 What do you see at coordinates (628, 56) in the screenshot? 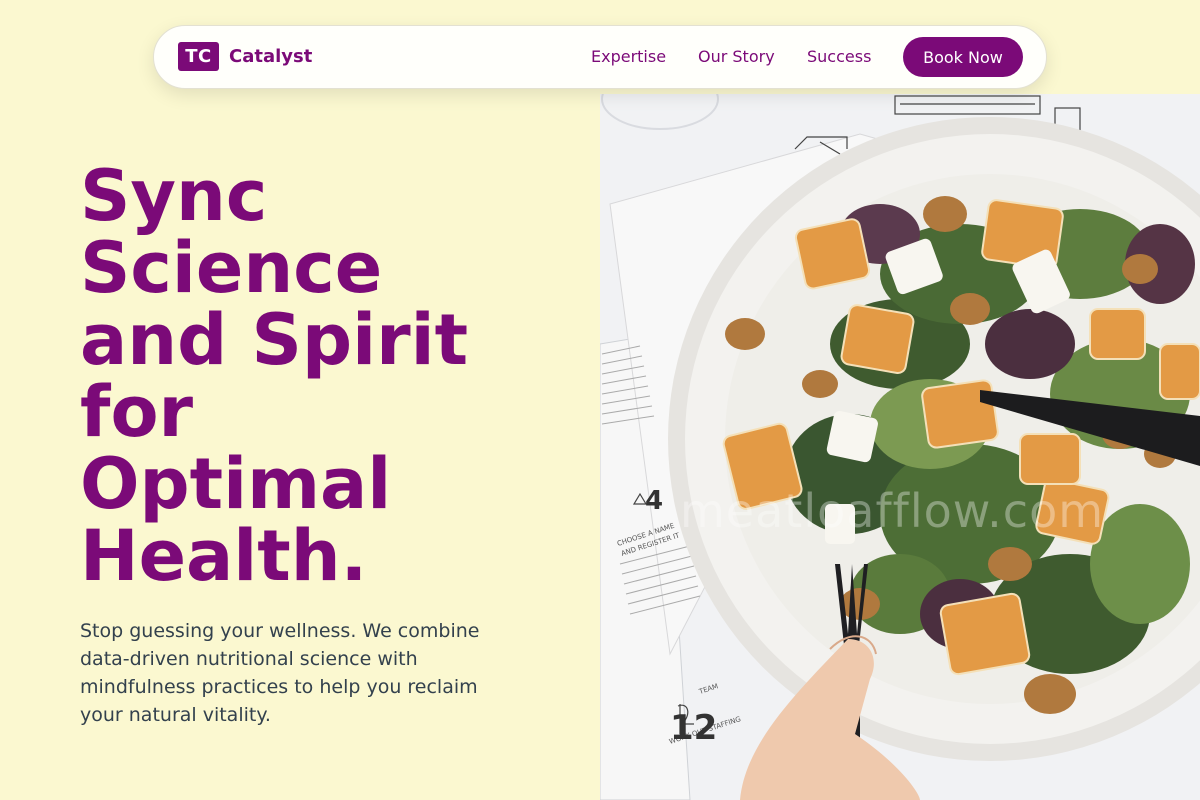
I see `nav-link-expertise: Expertise` at bounding box center [628, 56].